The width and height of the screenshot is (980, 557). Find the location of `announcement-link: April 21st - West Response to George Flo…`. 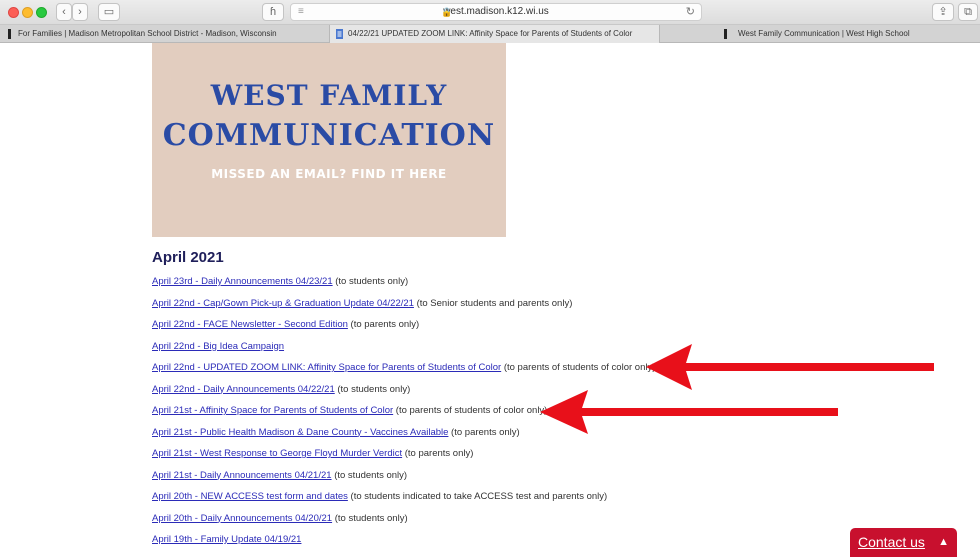

announcement-link: April 21st - West Response to George Flo… is located at coordinates (277, 453).